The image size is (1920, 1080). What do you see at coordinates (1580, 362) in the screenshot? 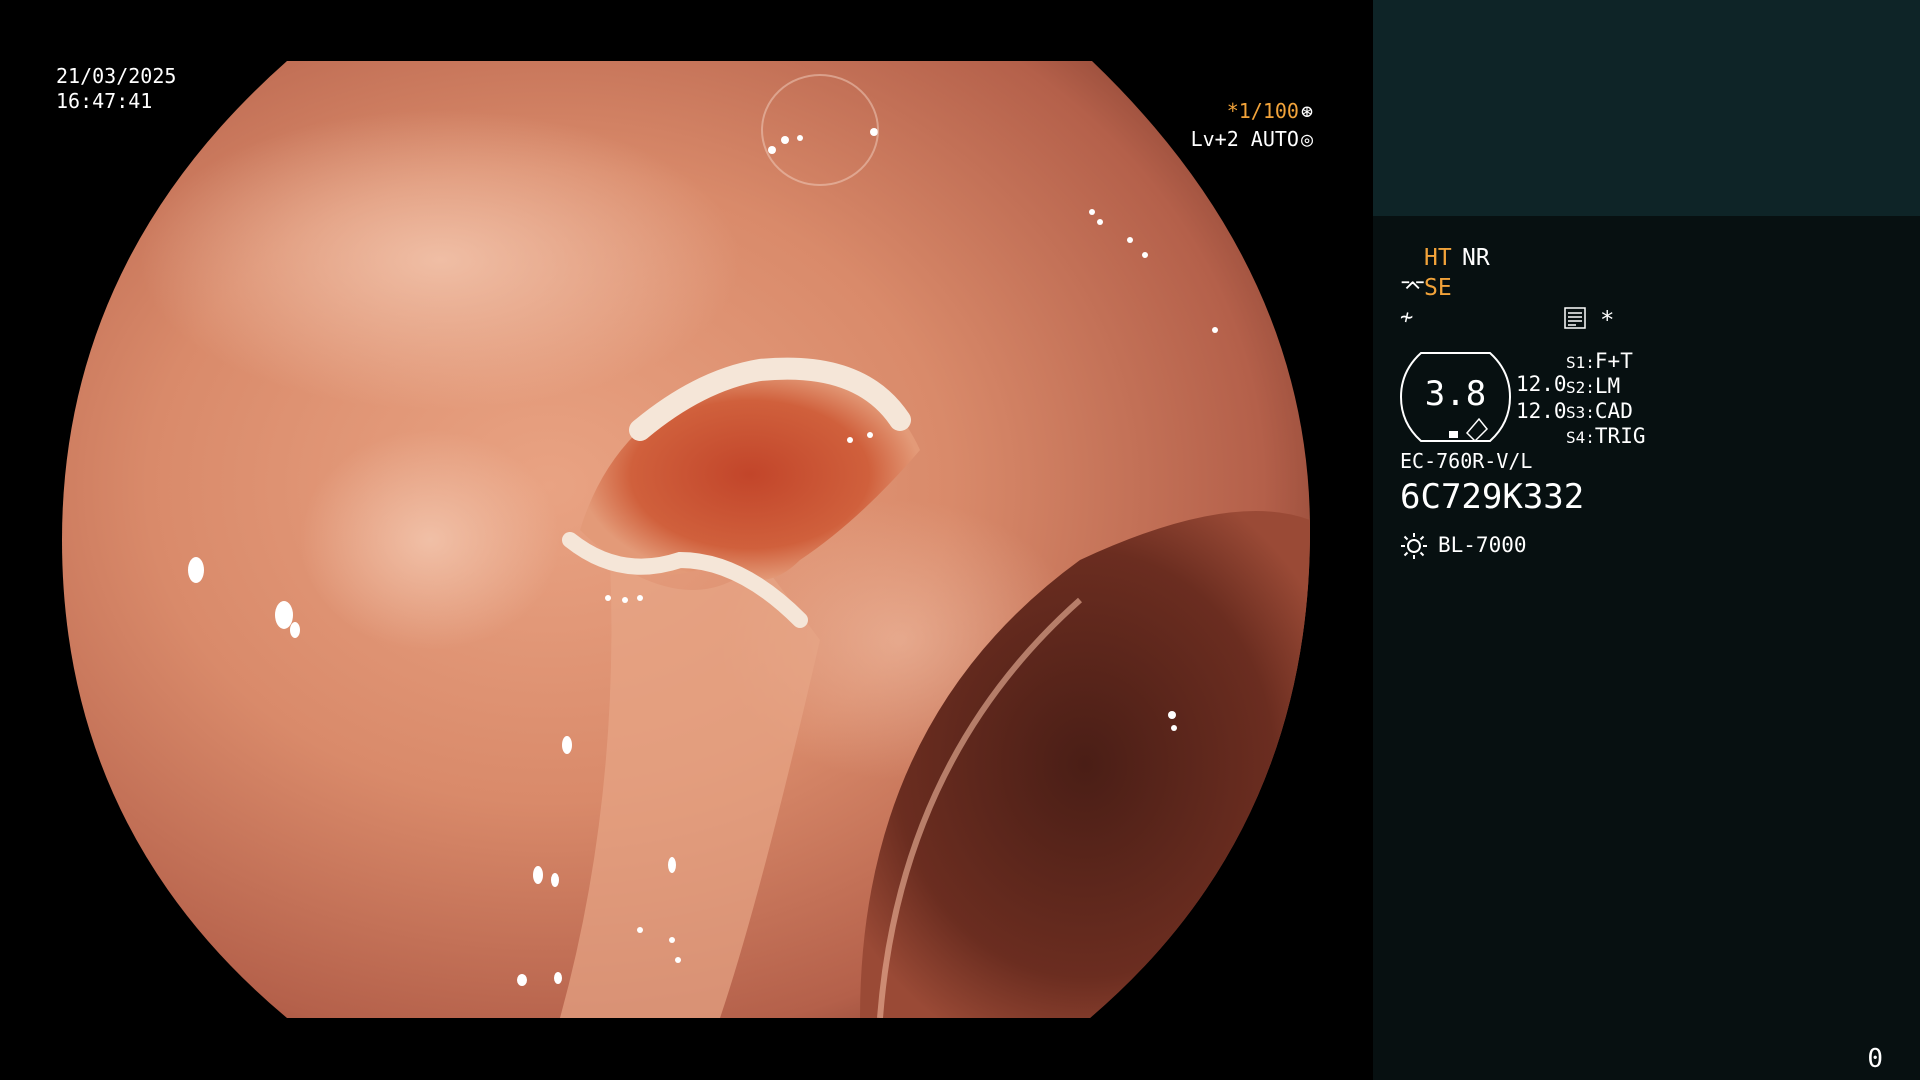
I see `switch-key: S1:` at bounding box center [1580, 362].